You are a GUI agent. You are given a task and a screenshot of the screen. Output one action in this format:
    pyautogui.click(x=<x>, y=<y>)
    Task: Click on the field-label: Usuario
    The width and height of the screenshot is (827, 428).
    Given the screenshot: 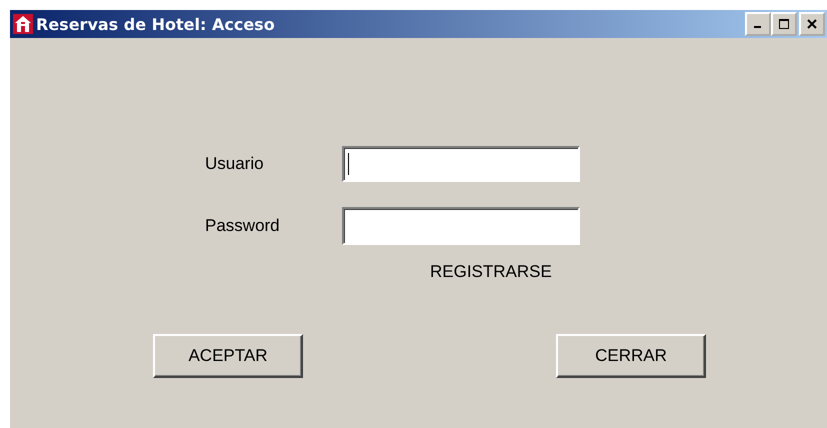 What is the action you would take?
    pyautogui.click(x=235, y=164)
    